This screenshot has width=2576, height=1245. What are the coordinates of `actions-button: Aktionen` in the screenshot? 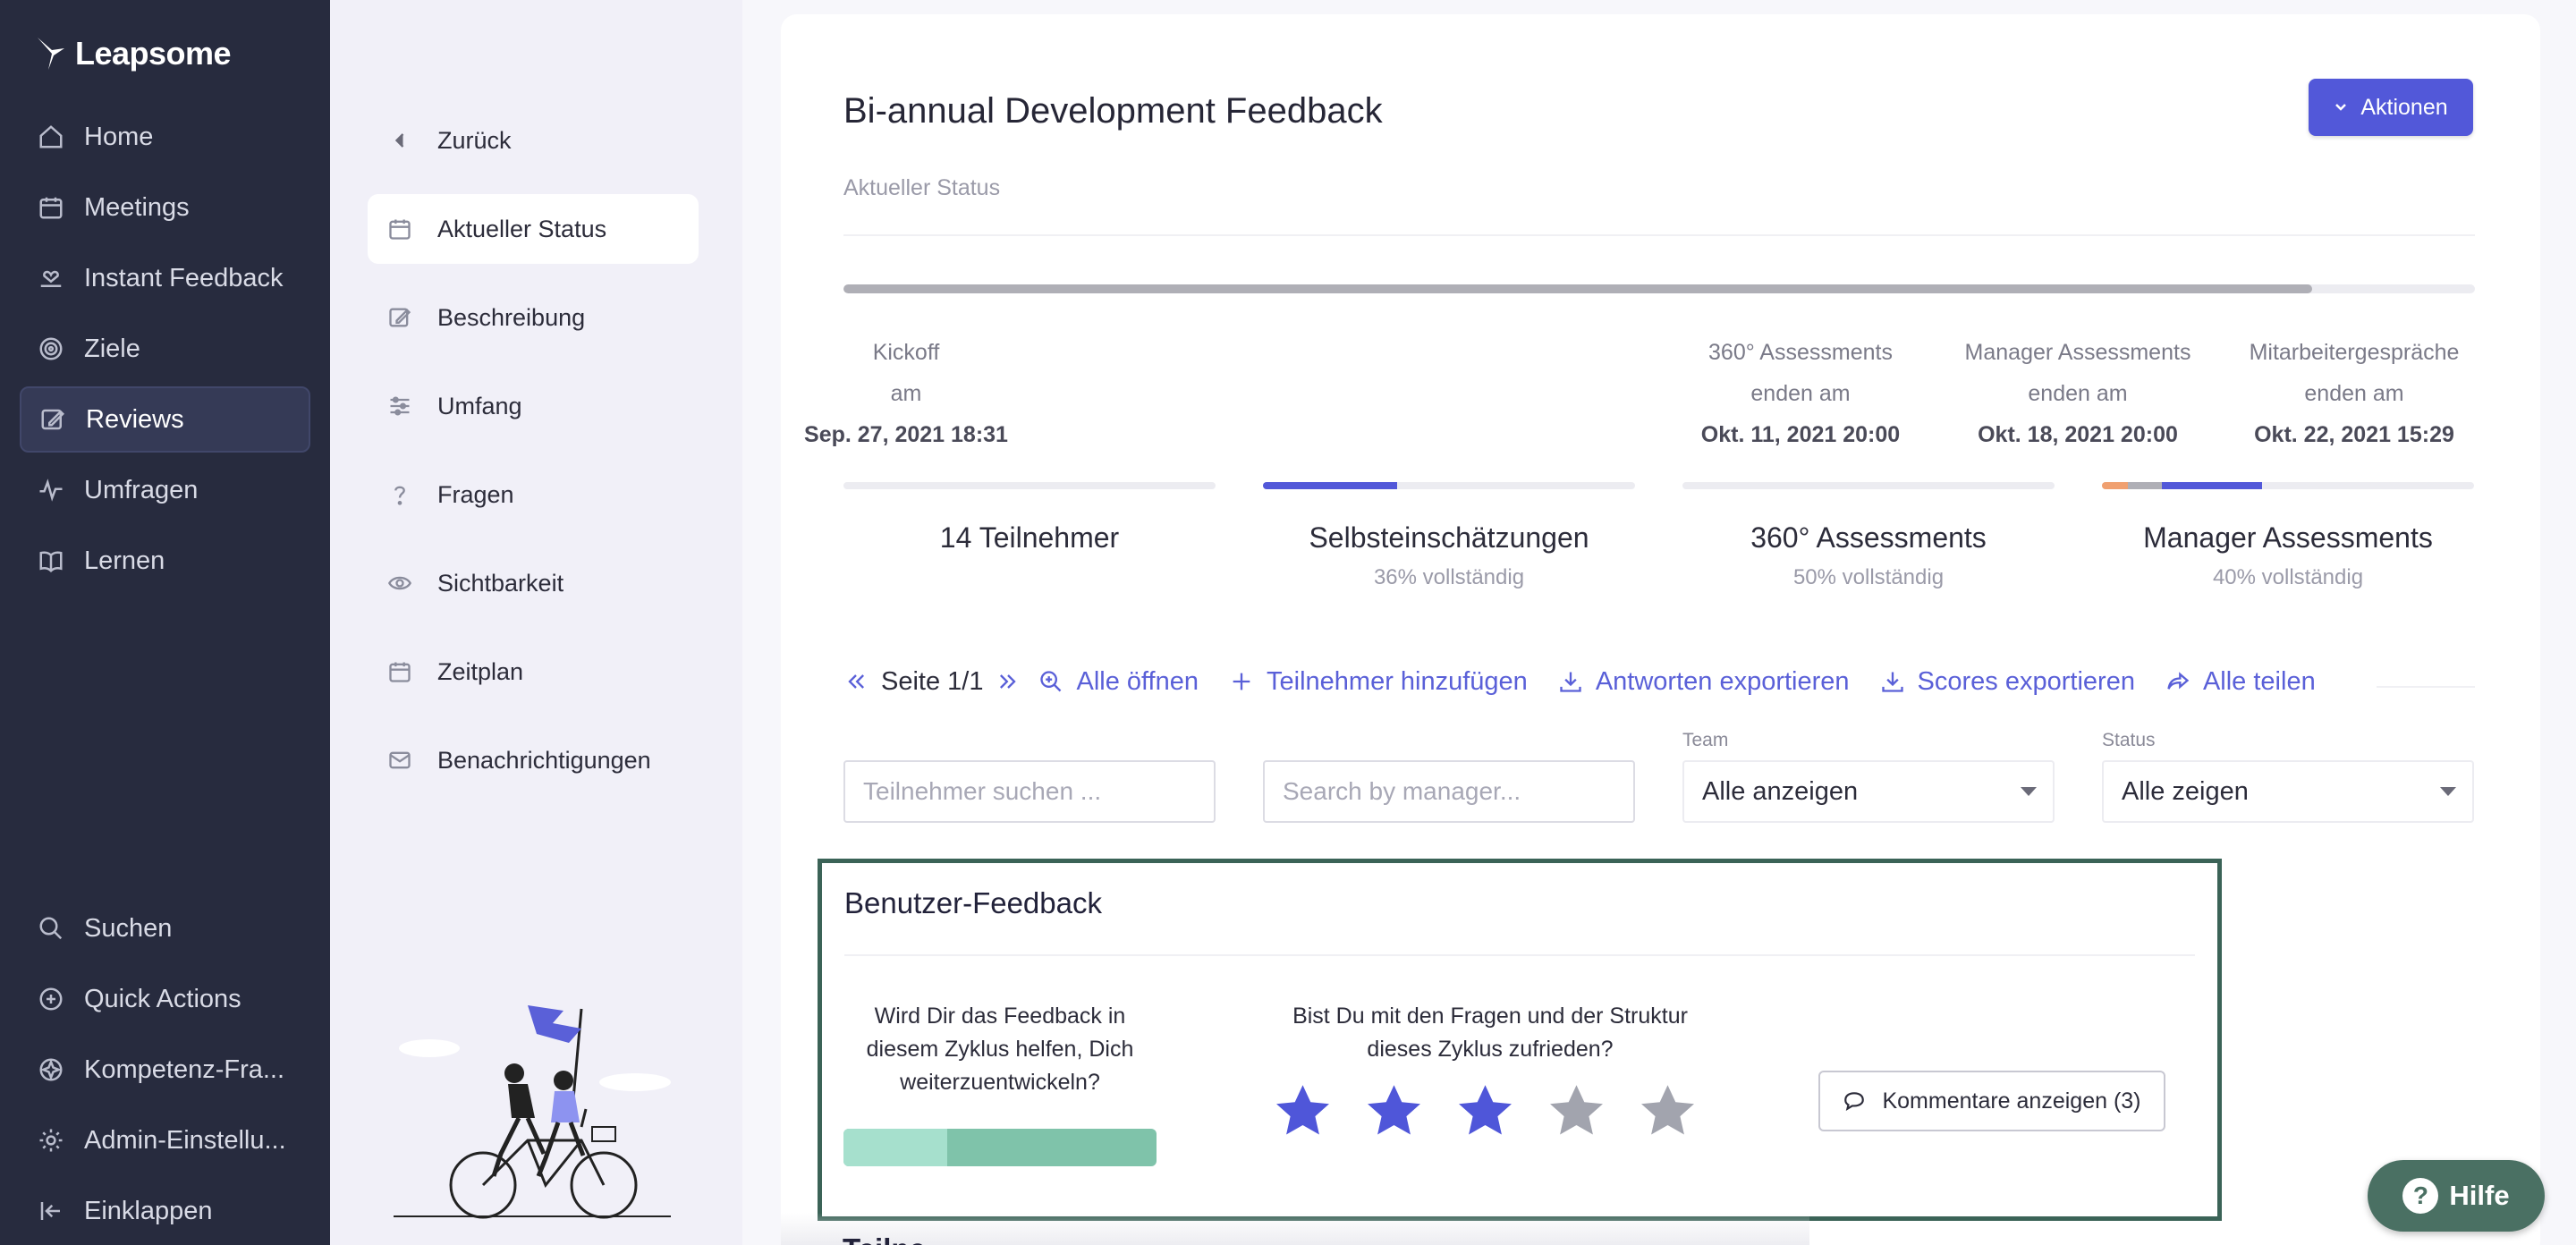 It's located at (2391, 108).